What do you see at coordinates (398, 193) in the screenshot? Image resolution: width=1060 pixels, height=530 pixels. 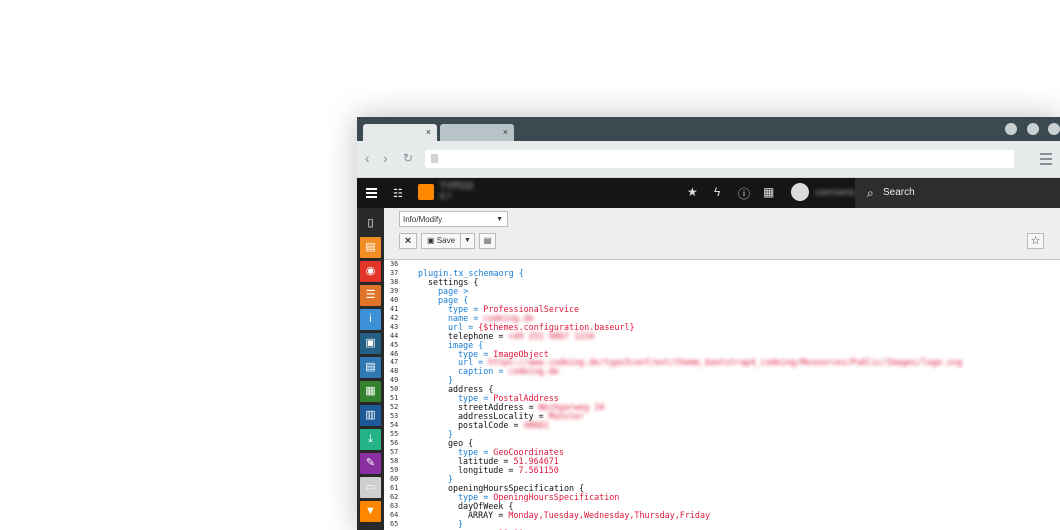 I see `pagetree-toggle-icon: ☷` at bounding box center [398, 193].